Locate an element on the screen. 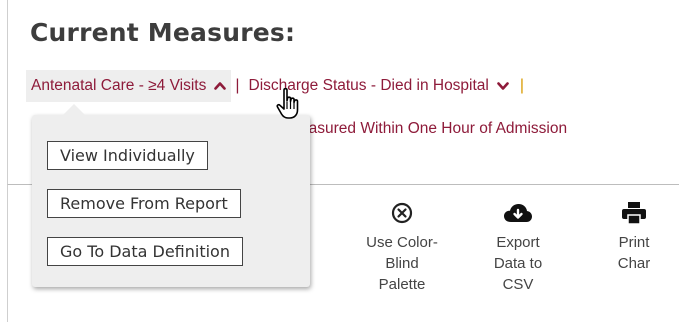  measure-item-antenatal-care: Antenatal Care - ≥4 Visits is located at coordinates (129, 86).